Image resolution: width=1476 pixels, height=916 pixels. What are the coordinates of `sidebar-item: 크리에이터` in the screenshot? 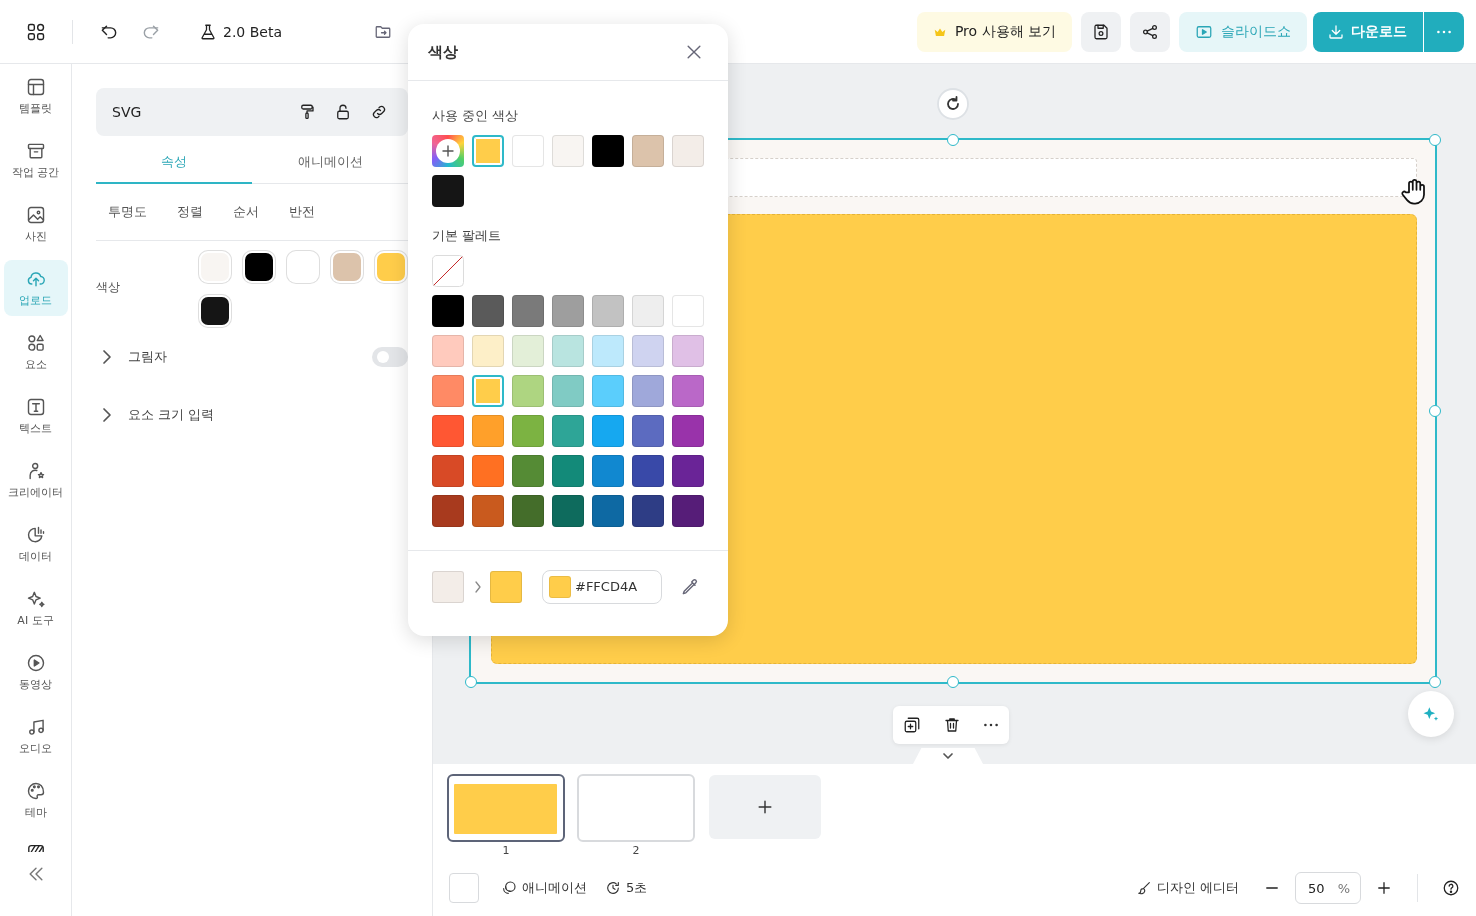 It's located at (35, 480).